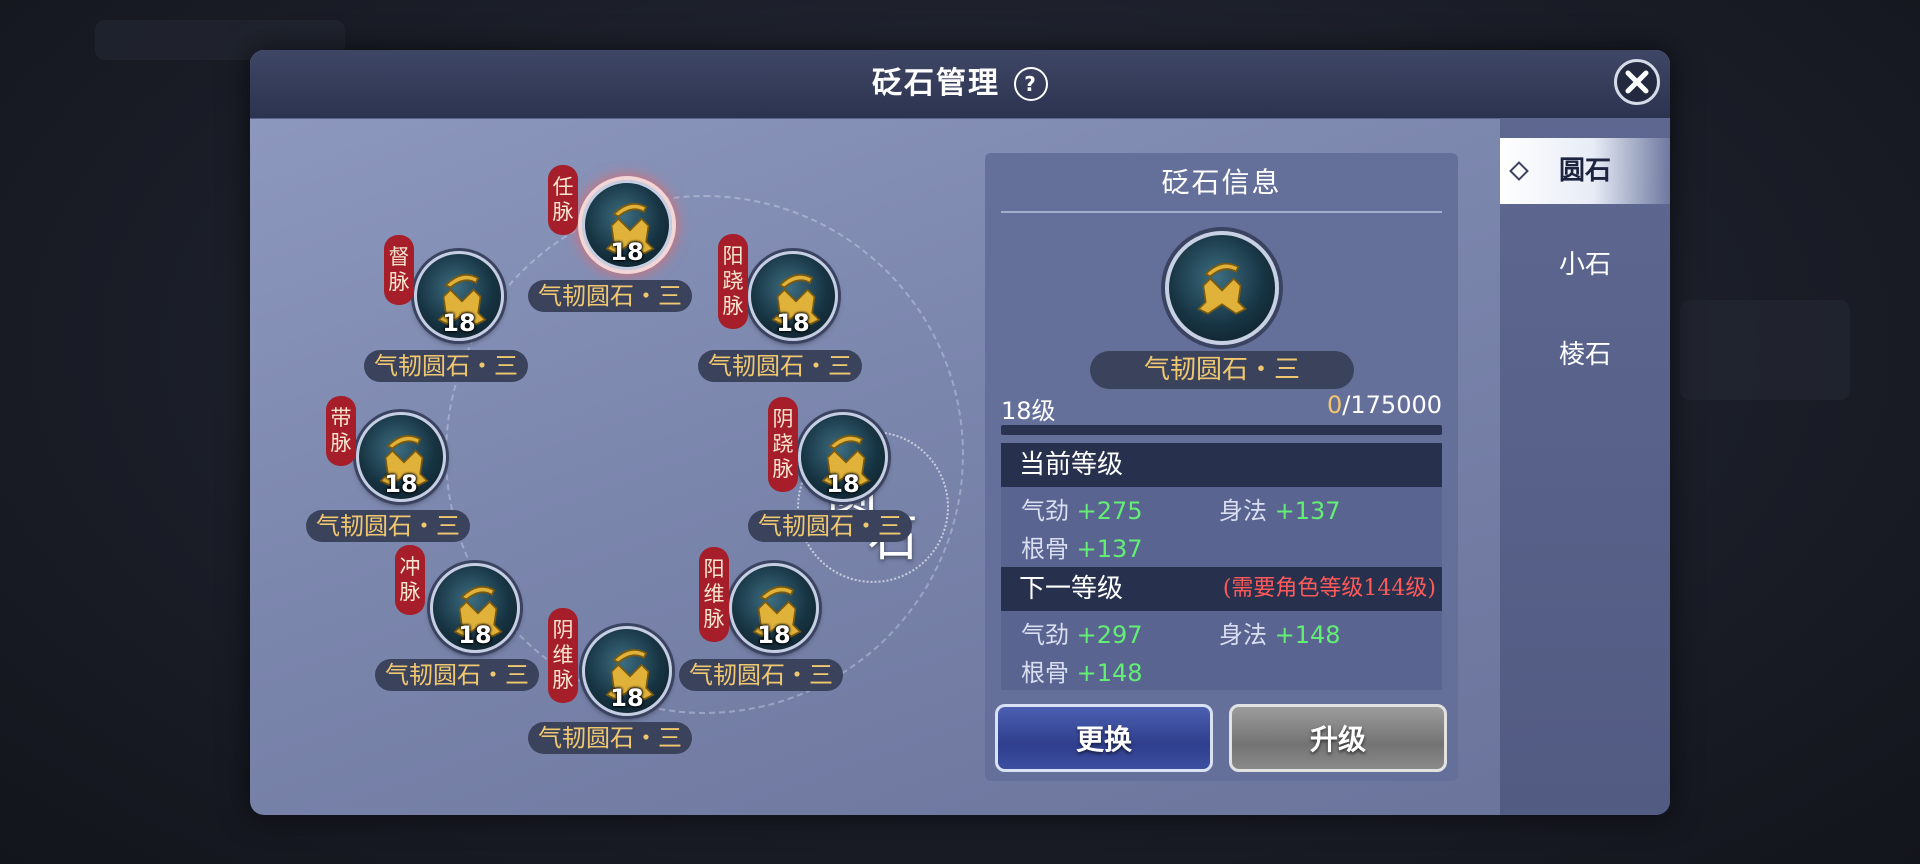 This screenshot has width=1920, height=864. Describe the element at coordinates (1765, 350) in the screenshot. I see `background-panel` at that location.